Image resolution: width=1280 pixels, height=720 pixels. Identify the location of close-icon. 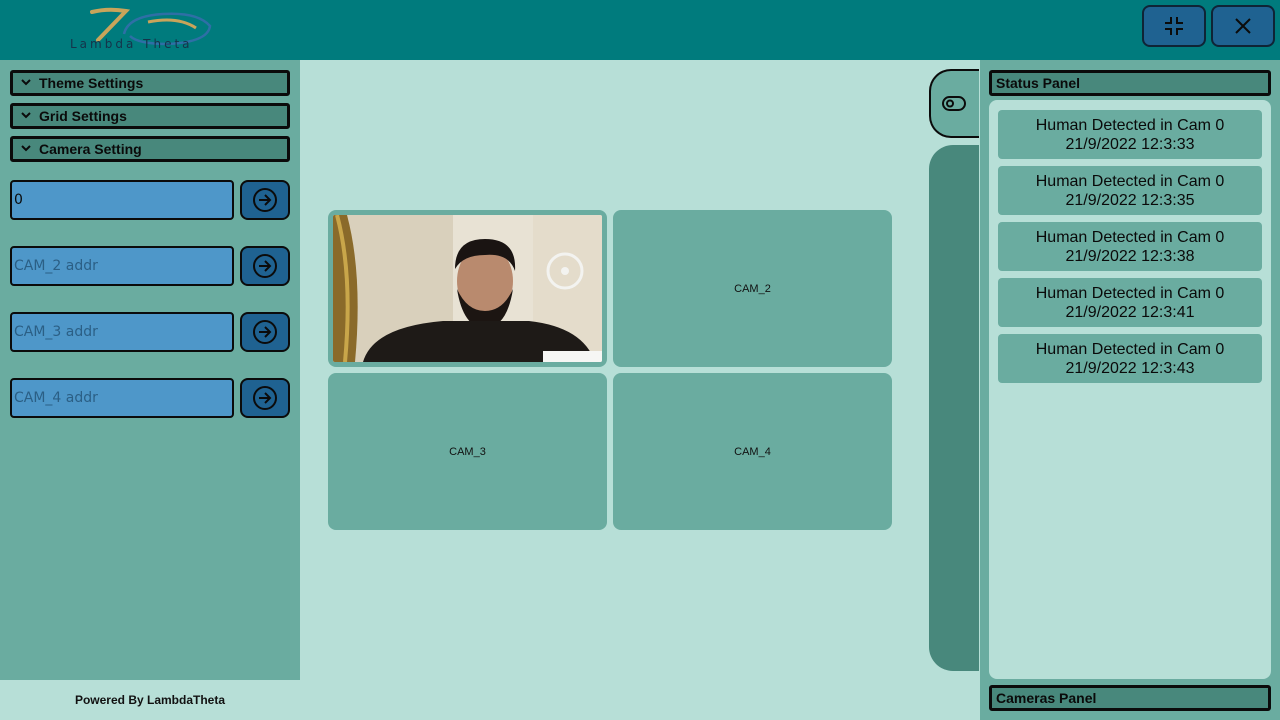
(1243, 26).